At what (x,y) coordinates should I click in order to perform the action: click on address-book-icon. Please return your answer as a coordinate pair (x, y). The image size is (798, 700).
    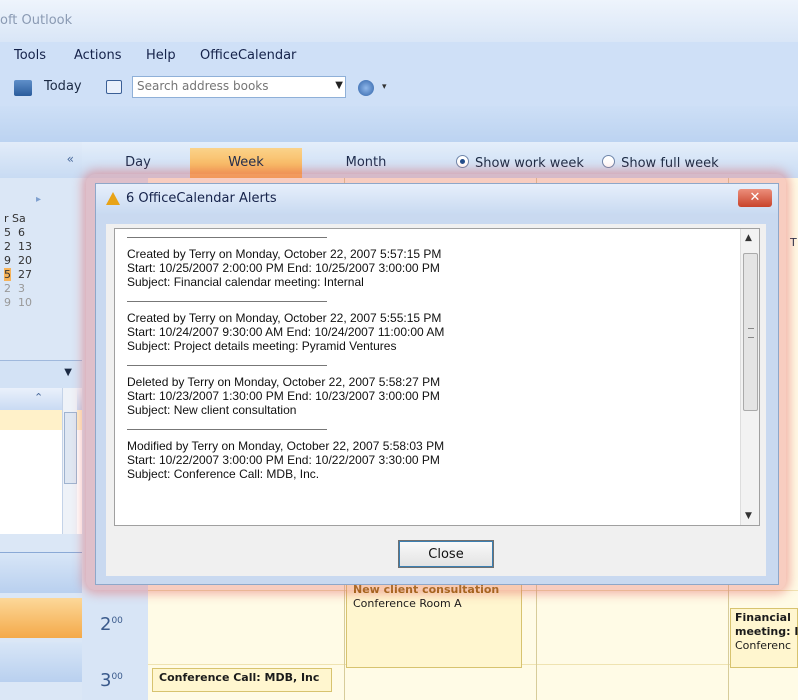
    Looking at the image, I should click on (114, 87).